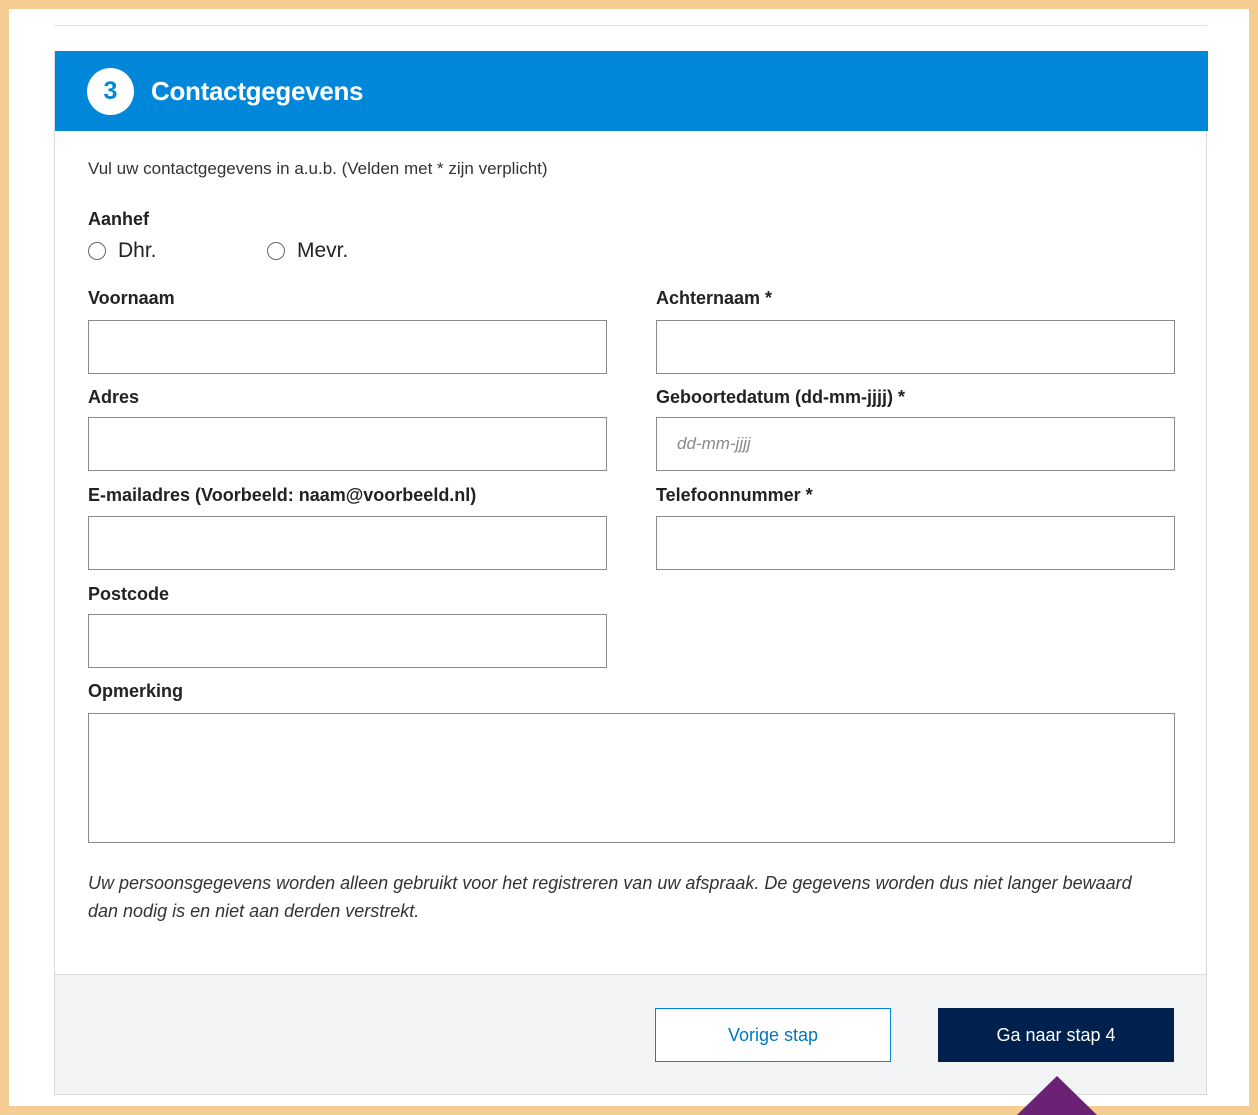  Describe the element at coordinates (631, 778) in the screenshot. I see `remark-textarea` at that location.